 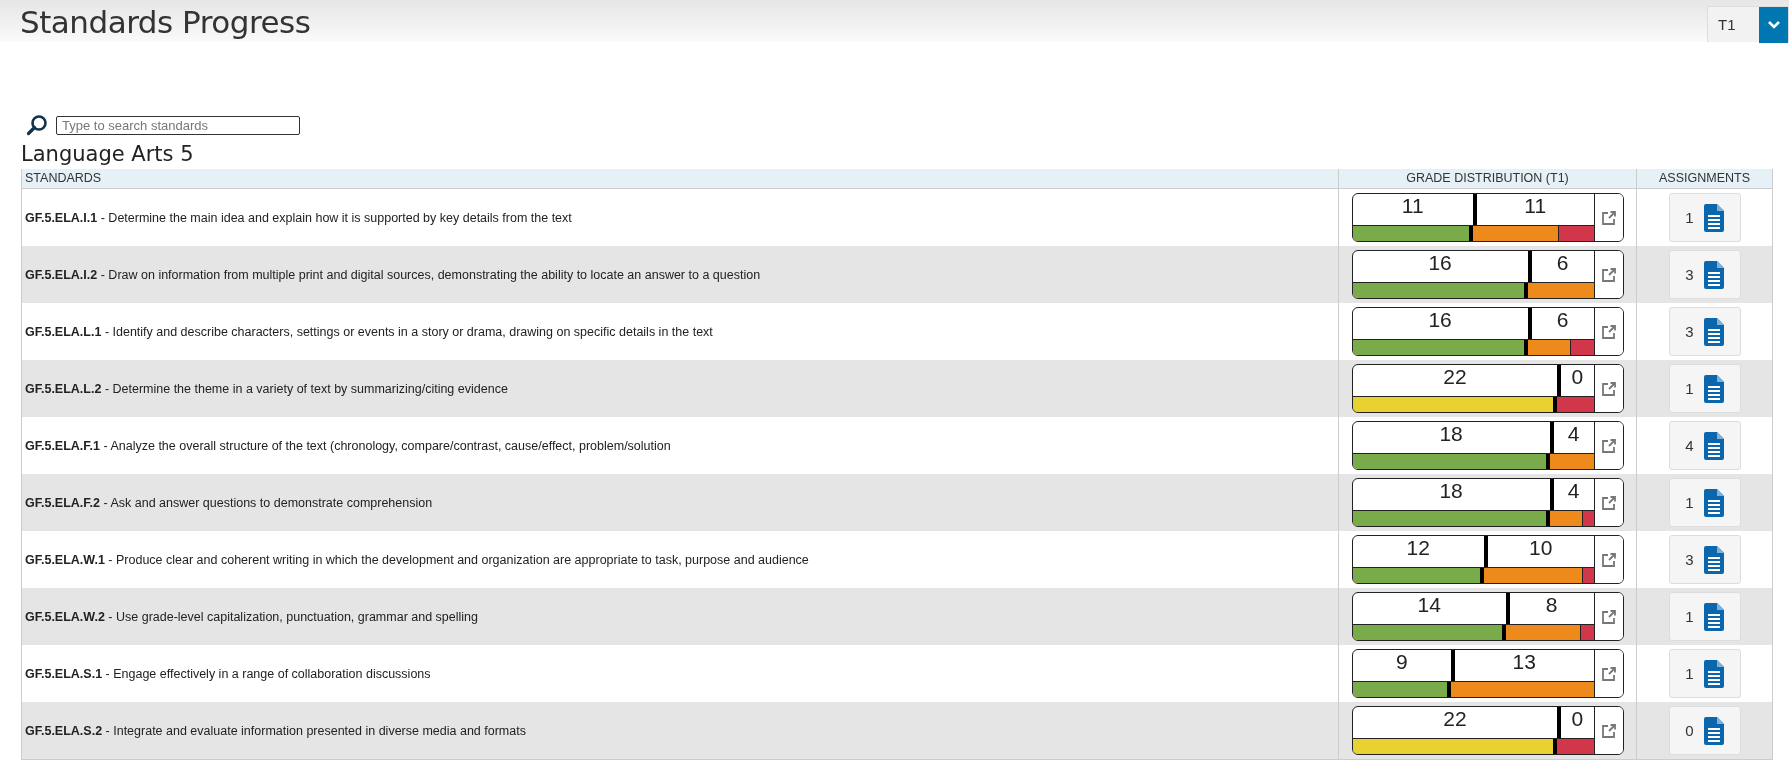 What do you see at coordinates (1704, 179) in the screenshot?
I see `column-header: ASSIGNMENTS` at bounding box center [1704, 179].